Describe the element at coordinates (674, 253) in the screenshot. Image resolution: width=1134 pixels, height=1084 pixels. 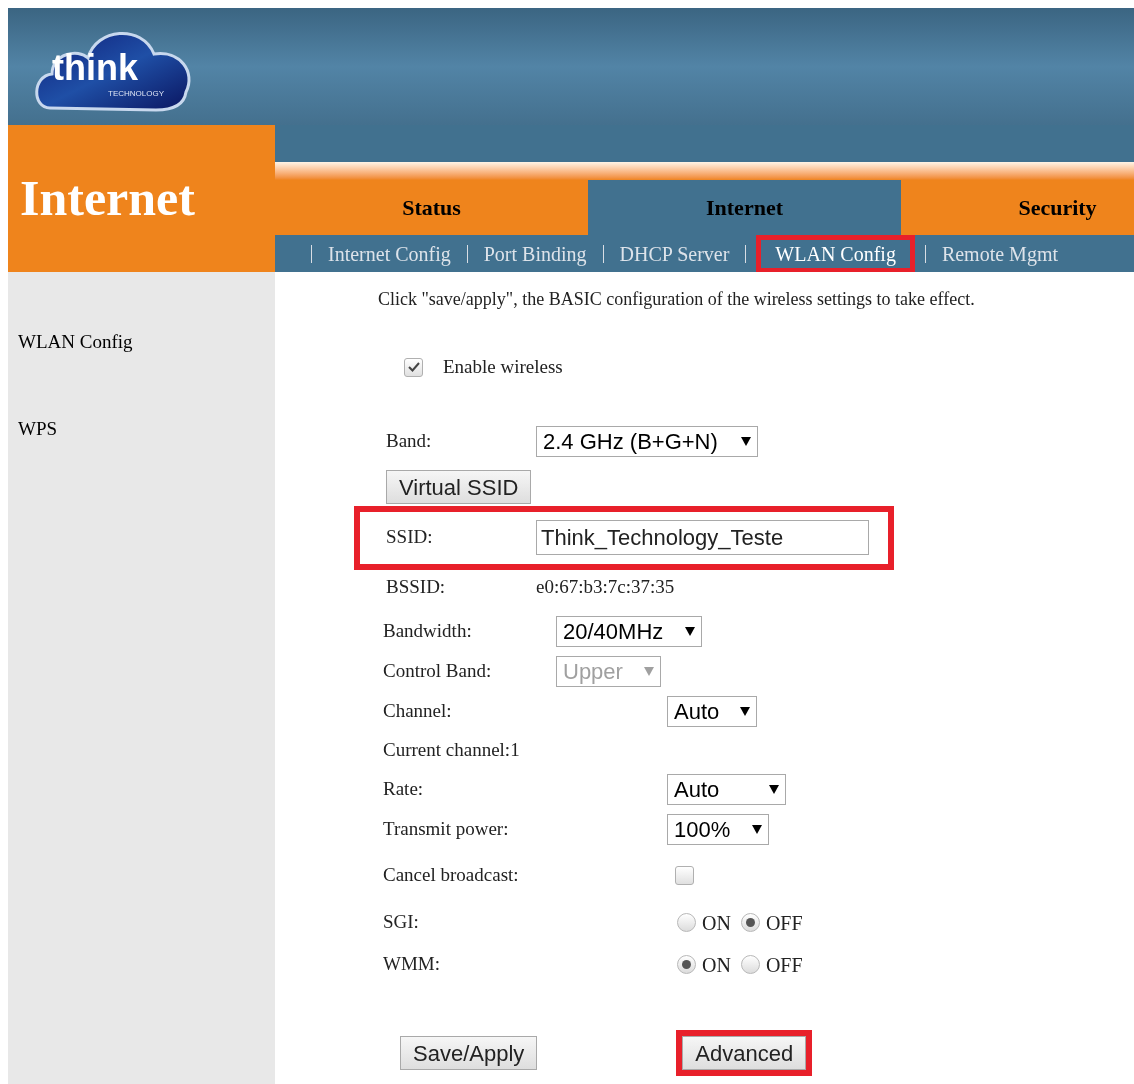
I see `subnav-link: DHCP Server` at that location.